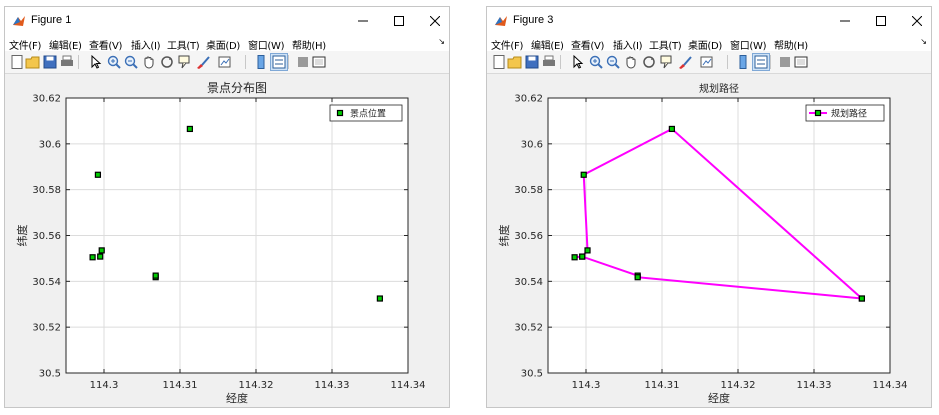 The image size is (939, 415). What do you see at coordinates (237, 398) in the screenshot?
I see `x-axis-label: 经度` at bounding box center [237, 398].